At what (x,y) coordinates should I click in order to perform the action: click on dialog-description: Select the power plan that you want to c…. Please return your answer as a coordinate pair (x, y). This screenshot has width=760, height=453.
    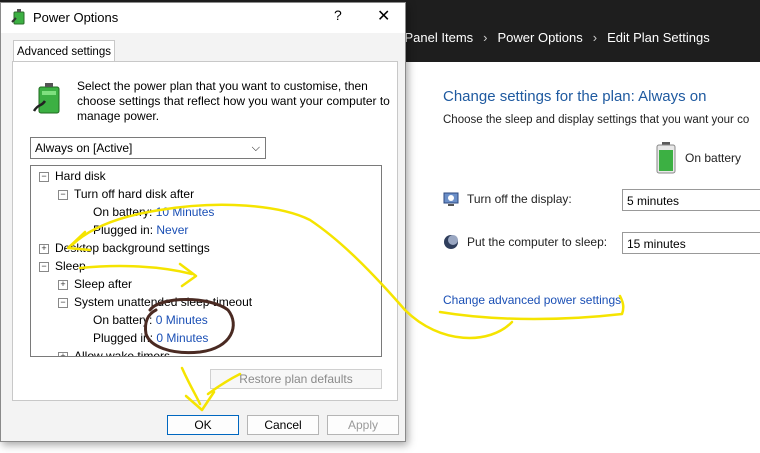
    Looking at the image, I should click on (233, 101).